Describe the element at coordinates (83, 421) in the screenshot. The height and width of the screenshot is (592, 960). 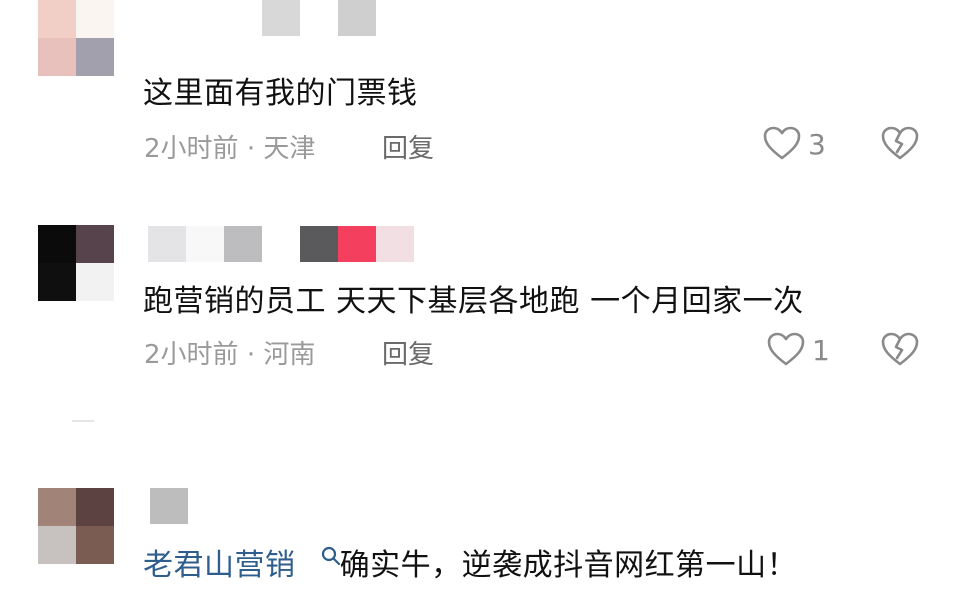
I see `divider` at that location.